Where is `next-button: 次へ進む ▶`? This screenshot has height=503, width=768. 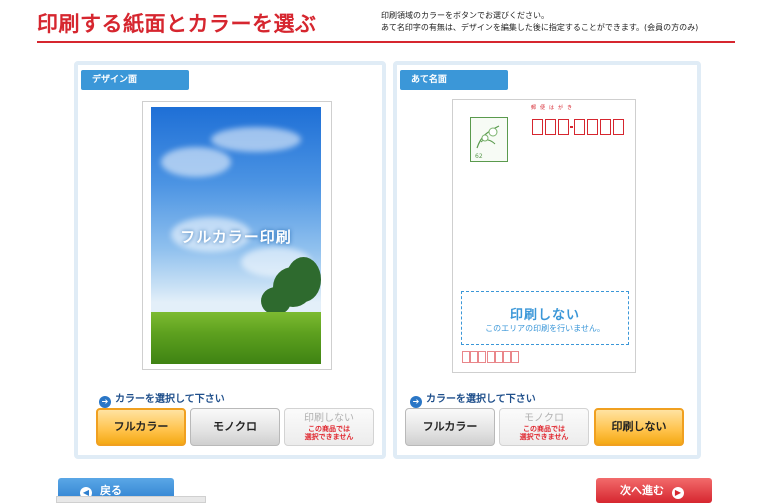 next-button: 次へ進む ▶ is located at coordinates (654, 490).